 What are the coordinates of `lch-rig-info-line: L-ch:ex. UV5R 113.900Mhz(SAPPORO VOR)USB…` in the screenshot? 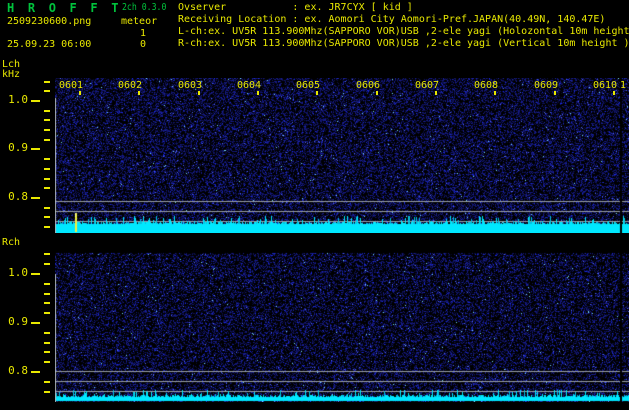 It's located at (403, 31).